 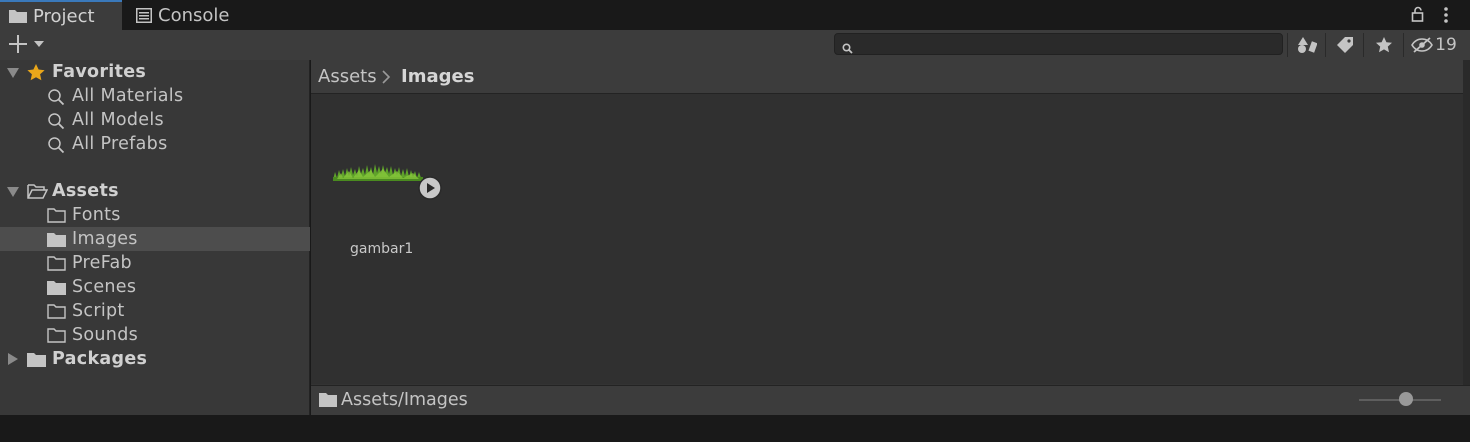 I want to click on shapes-icon, so click(x=1307, y=45).